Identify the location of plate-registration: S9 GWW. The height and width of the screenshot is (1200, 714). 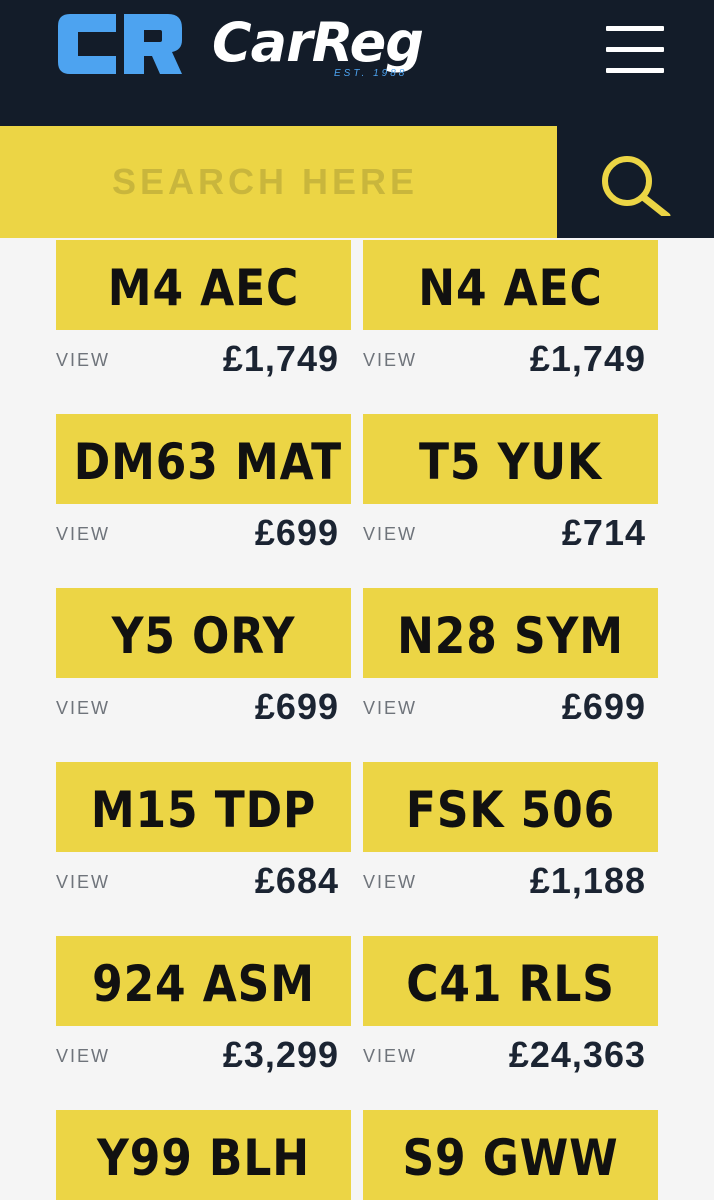
(510, 1158).